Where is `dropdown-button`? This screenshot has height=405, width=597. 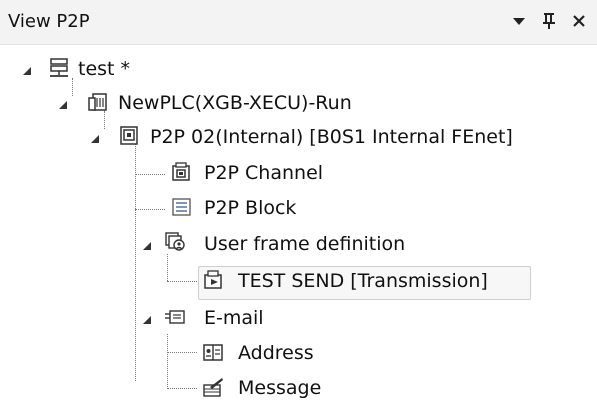 dropdown-button is located at coordinates (519, 21).